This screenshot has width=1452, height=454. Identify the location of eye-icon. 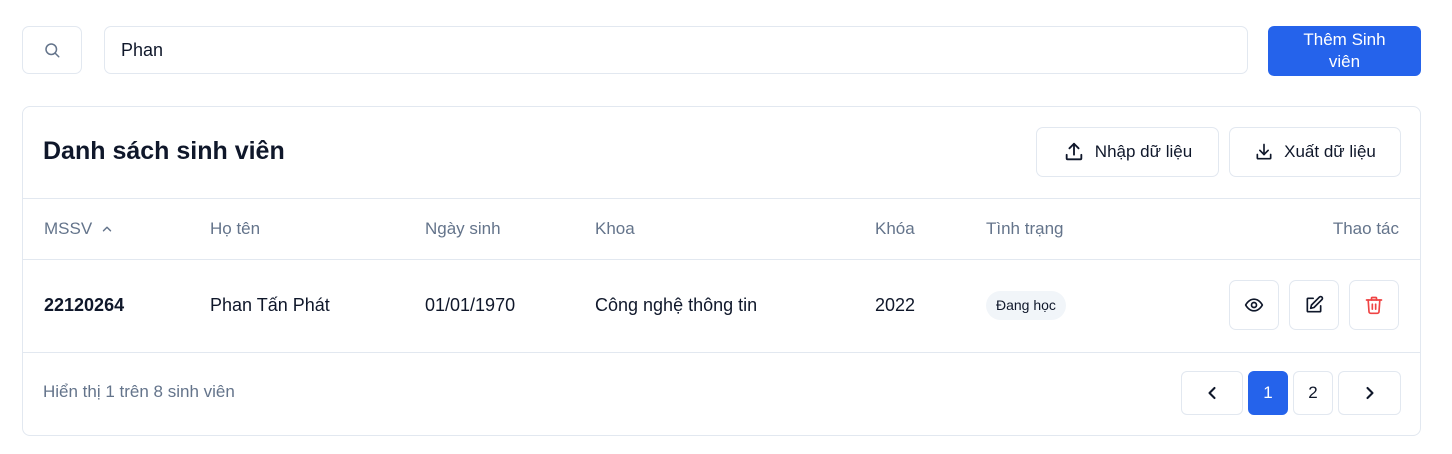
(1254, 305).